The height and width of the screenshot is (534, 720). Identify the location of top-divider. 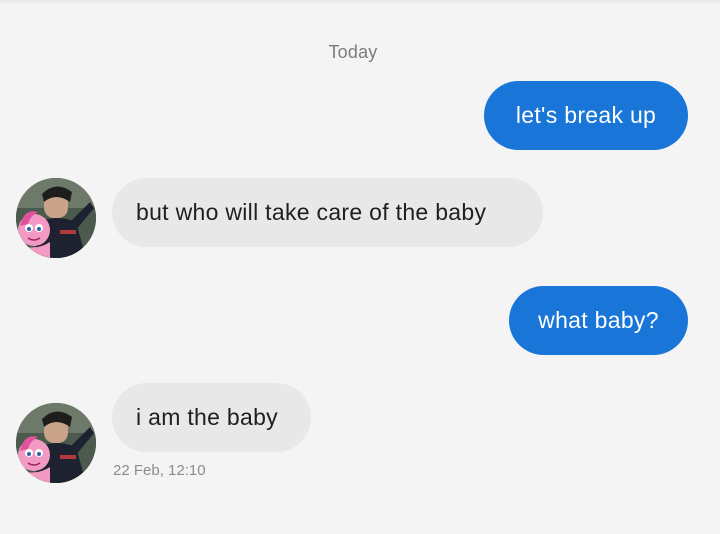
(360, 2).